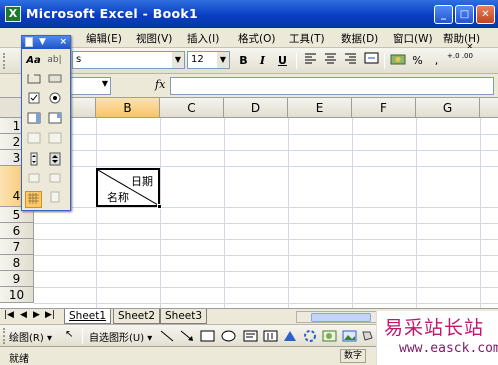 The width and height of the screenshot is (498, 365). I want to click on excel-app-icon: X, so click(13, 14).